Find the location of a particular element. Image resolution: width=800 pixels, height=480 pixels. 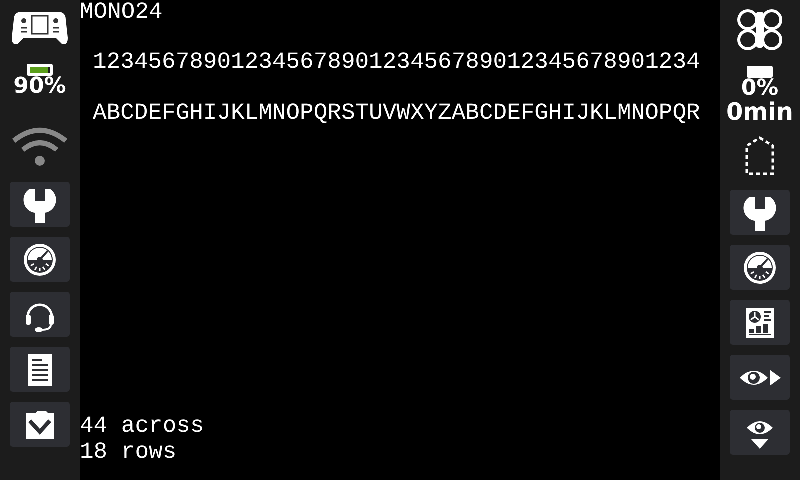

font-name: MONO24 is located at coordinates (121, 12).